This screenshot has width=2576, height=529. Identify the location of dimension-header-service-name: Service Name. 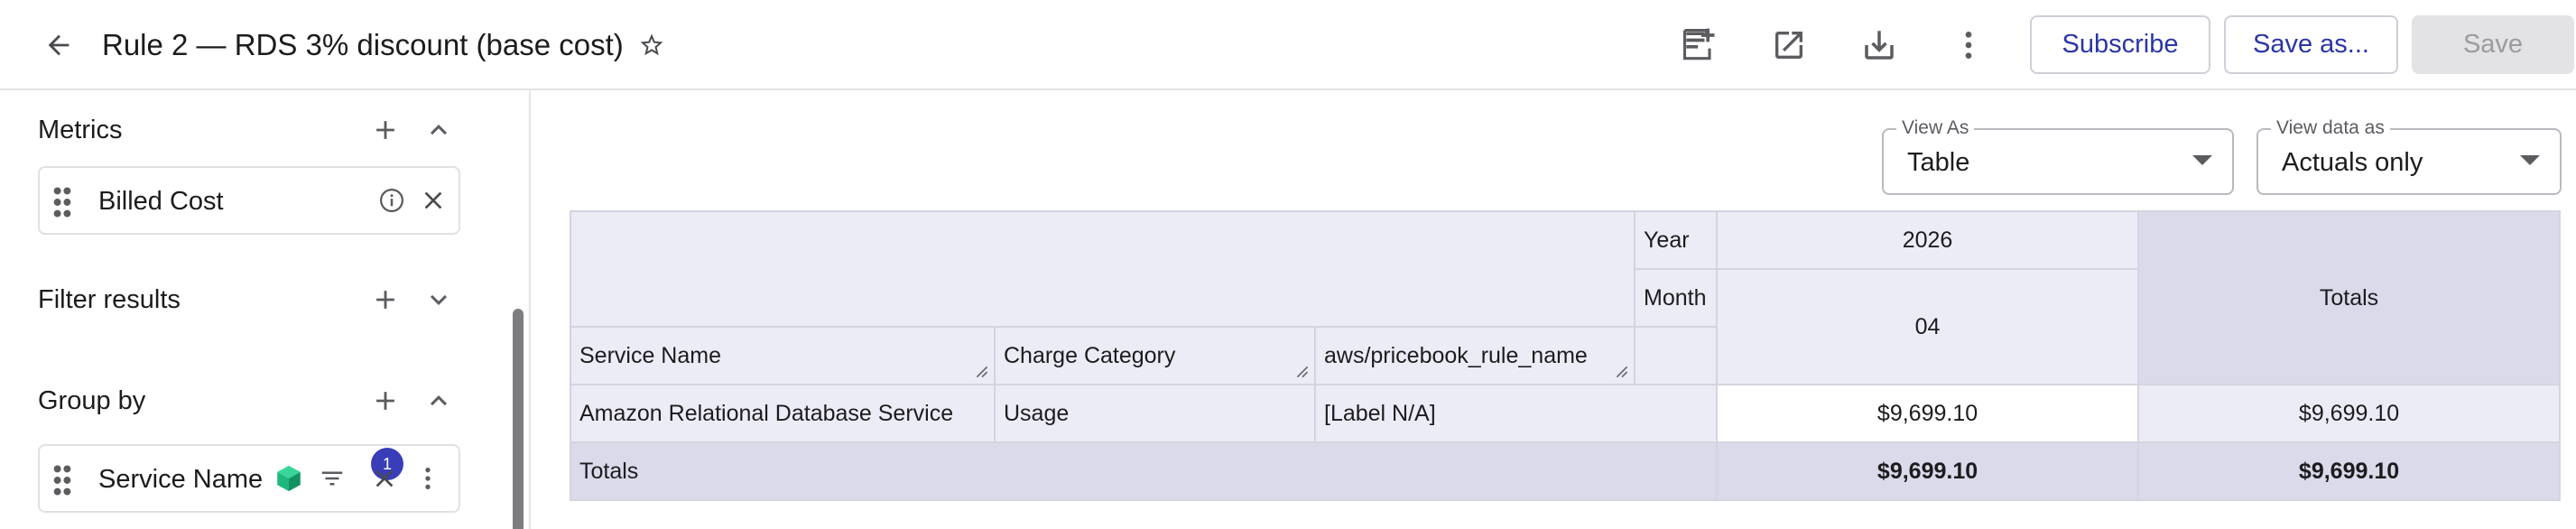
(783, 355).